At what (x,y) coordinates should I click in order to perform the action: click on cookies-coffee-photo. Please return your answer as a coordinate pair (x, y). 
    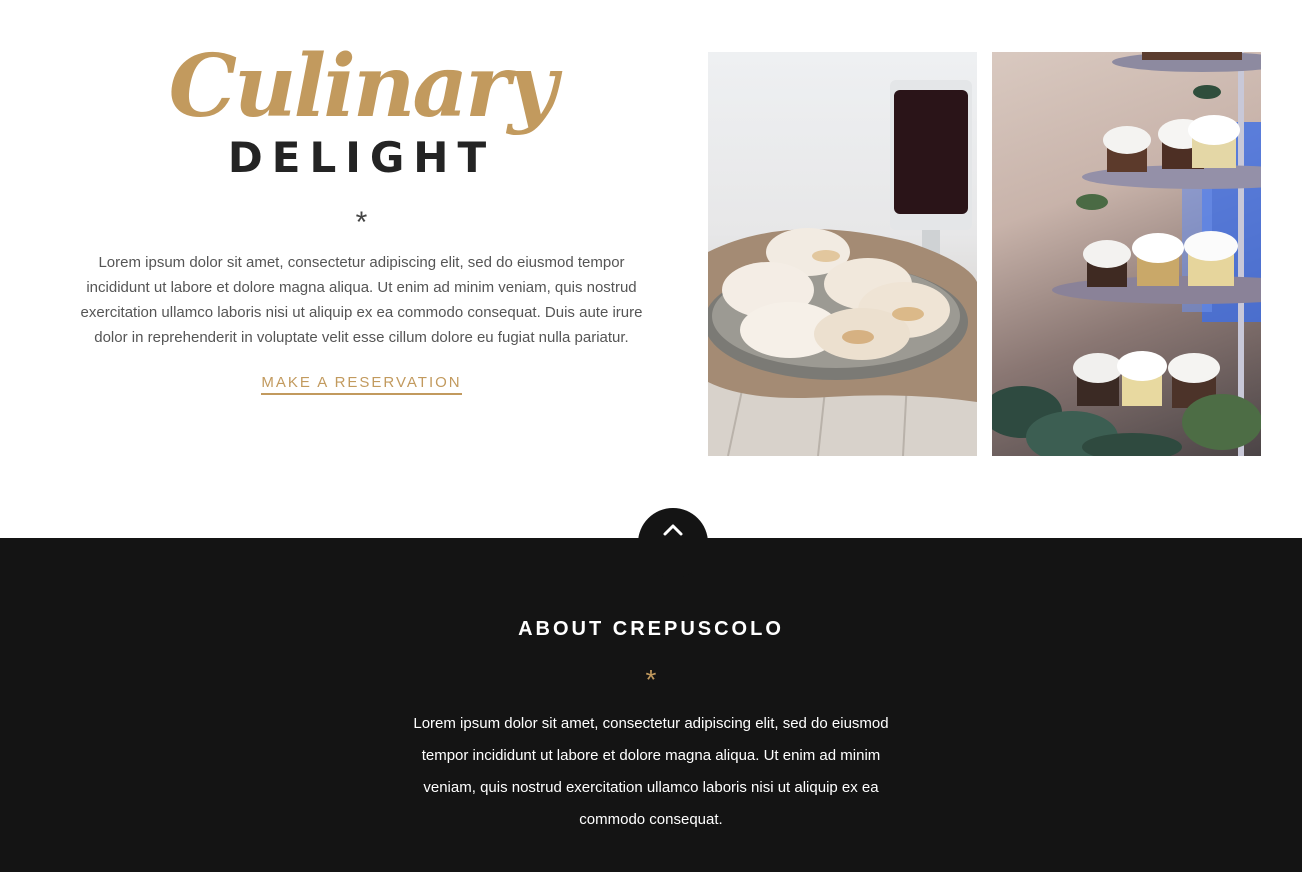
    Looking at the image, I should click on (842, 254).